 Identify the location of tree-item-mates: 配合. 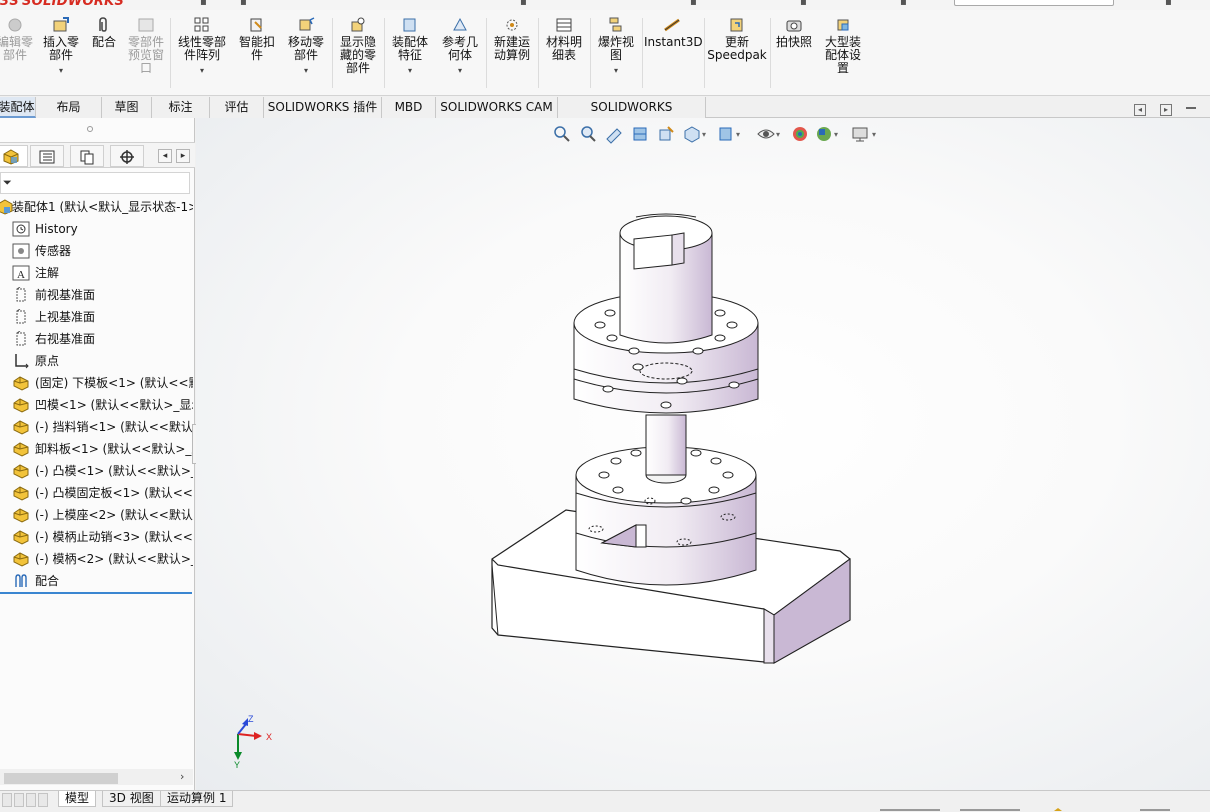
(96, 581).